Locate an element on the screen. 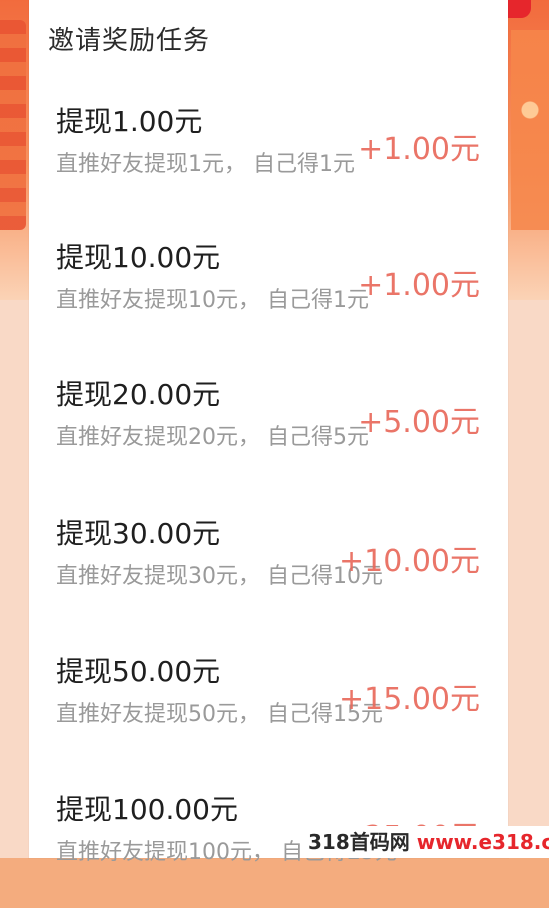 This screenshot has width=549, height=908. task-title: 提现1.00元 is located at coordinates (129, 121).